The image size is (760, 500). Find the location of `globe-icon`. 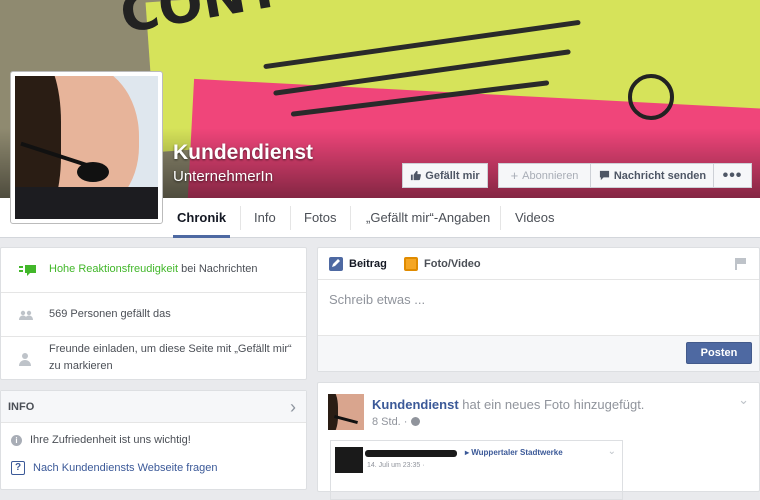

globe-icon is located at coordinates (415, 421).